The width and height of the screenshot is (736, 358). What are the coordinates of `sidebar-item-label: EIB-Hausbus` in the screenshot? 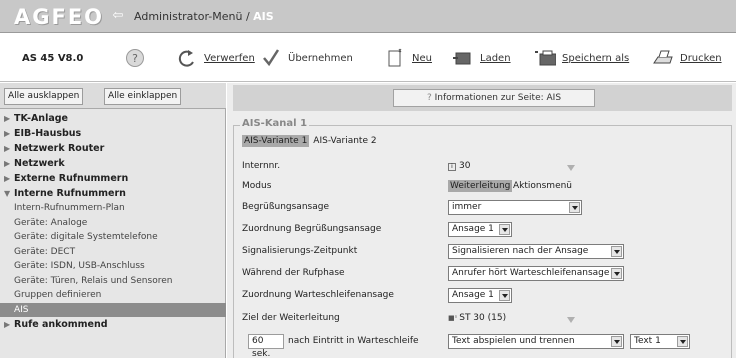 It's located at (48, 133).